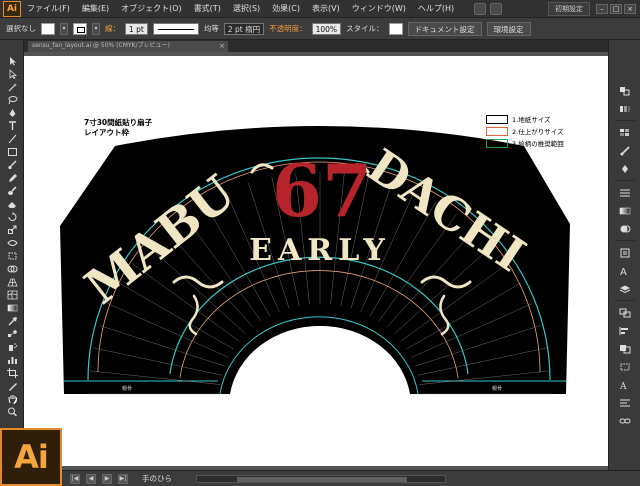  Describe the element at coordinates (316, 46) in the screenshot. I see `document-tab-bar: sensu_fan_layout.ai @ 50% (CMYK/プレビュー) ×` at that location.